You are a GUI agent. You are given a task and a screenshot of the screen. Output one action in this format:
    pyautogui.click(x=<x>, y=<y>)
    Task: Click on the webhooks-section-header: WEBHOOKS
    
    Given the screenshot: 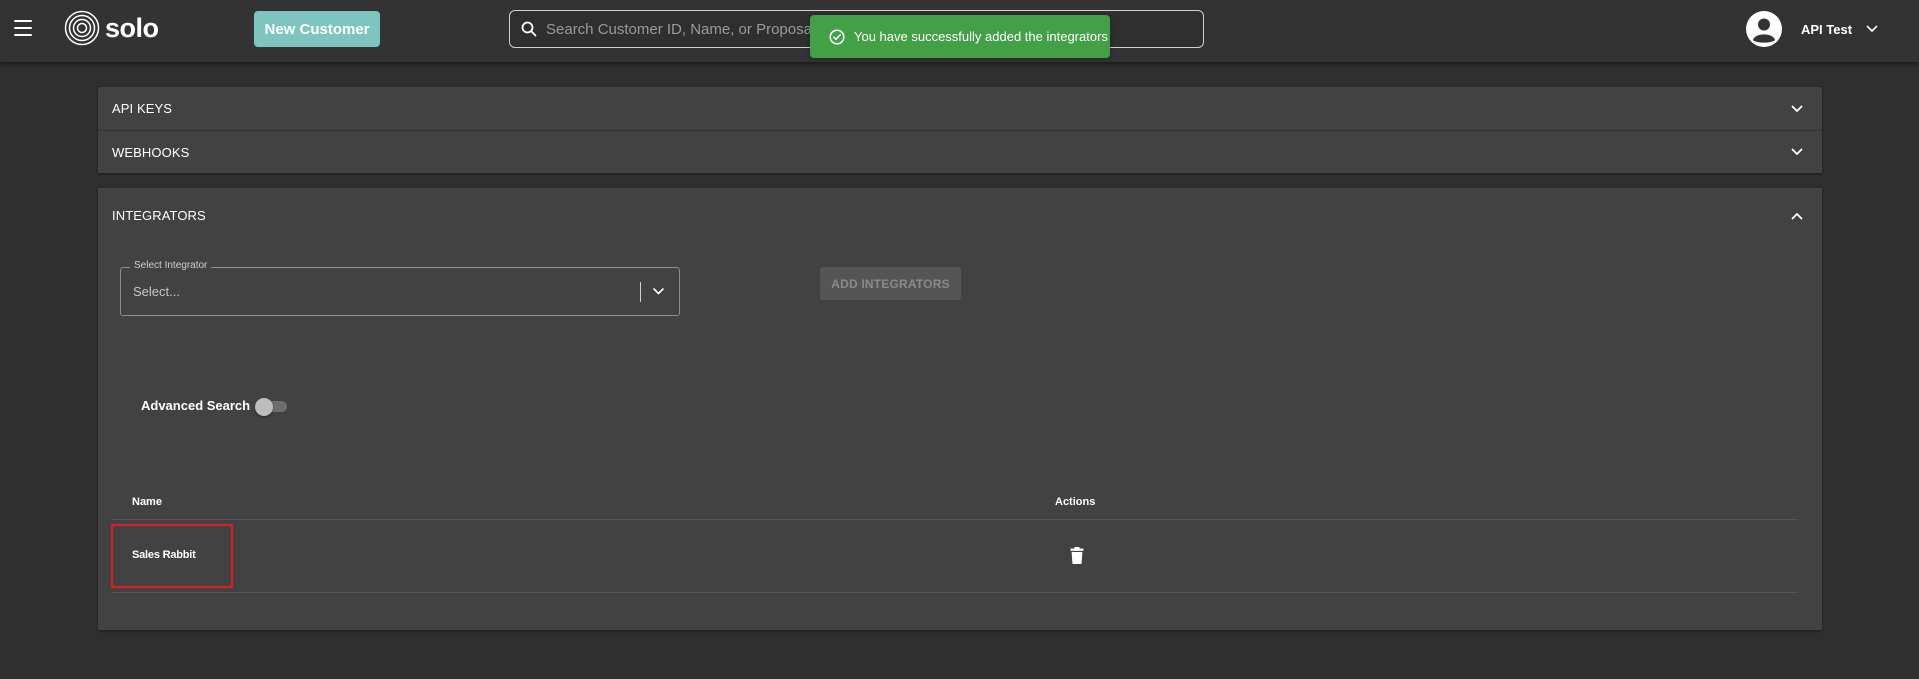 What is the action you would take?
    pyautogui.click(x=960, y=151)
    